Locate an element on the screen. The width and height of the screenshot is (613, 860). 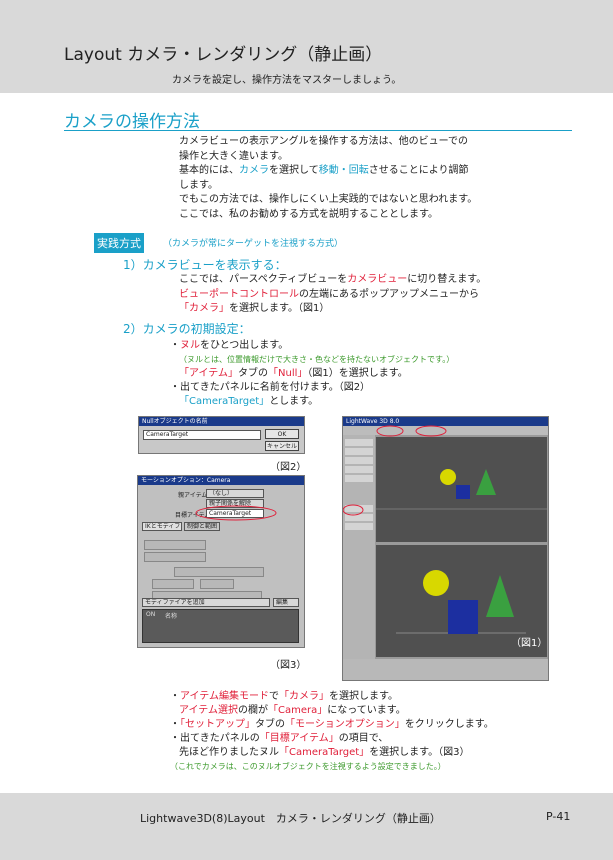
bullet-continuation: 「アイテム」タブの「Null」（図1）を選択します。 is located at coordinates (312, 374).